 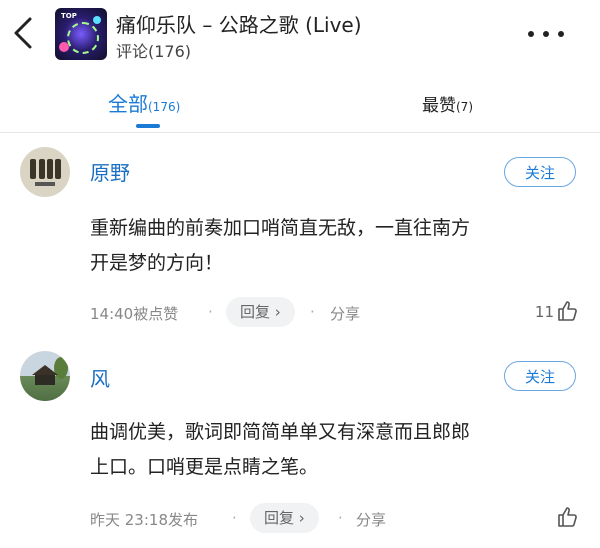 I want to click on cover-badge: TOP, so click(x=69, y=16).